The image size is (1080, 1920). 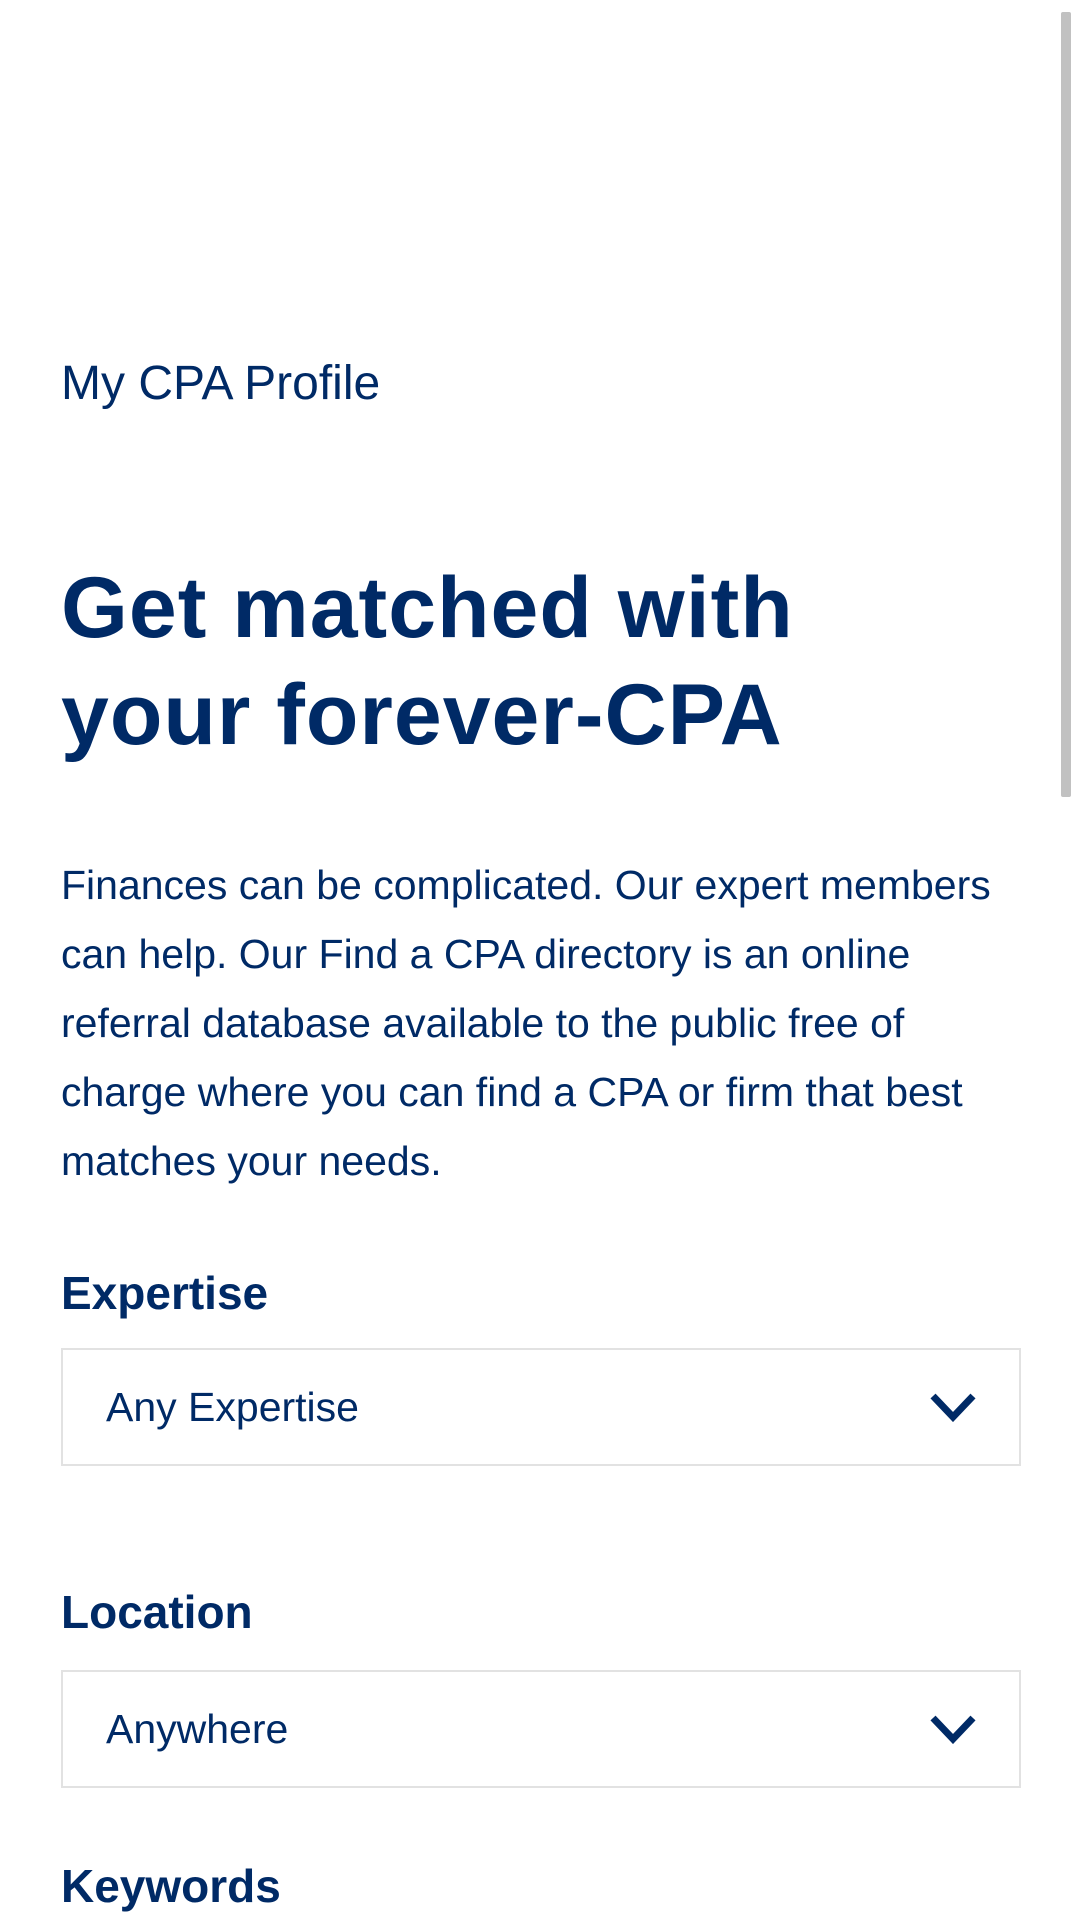 I want to click on expertise-label: Expertise, so click(x=165, y=1293).